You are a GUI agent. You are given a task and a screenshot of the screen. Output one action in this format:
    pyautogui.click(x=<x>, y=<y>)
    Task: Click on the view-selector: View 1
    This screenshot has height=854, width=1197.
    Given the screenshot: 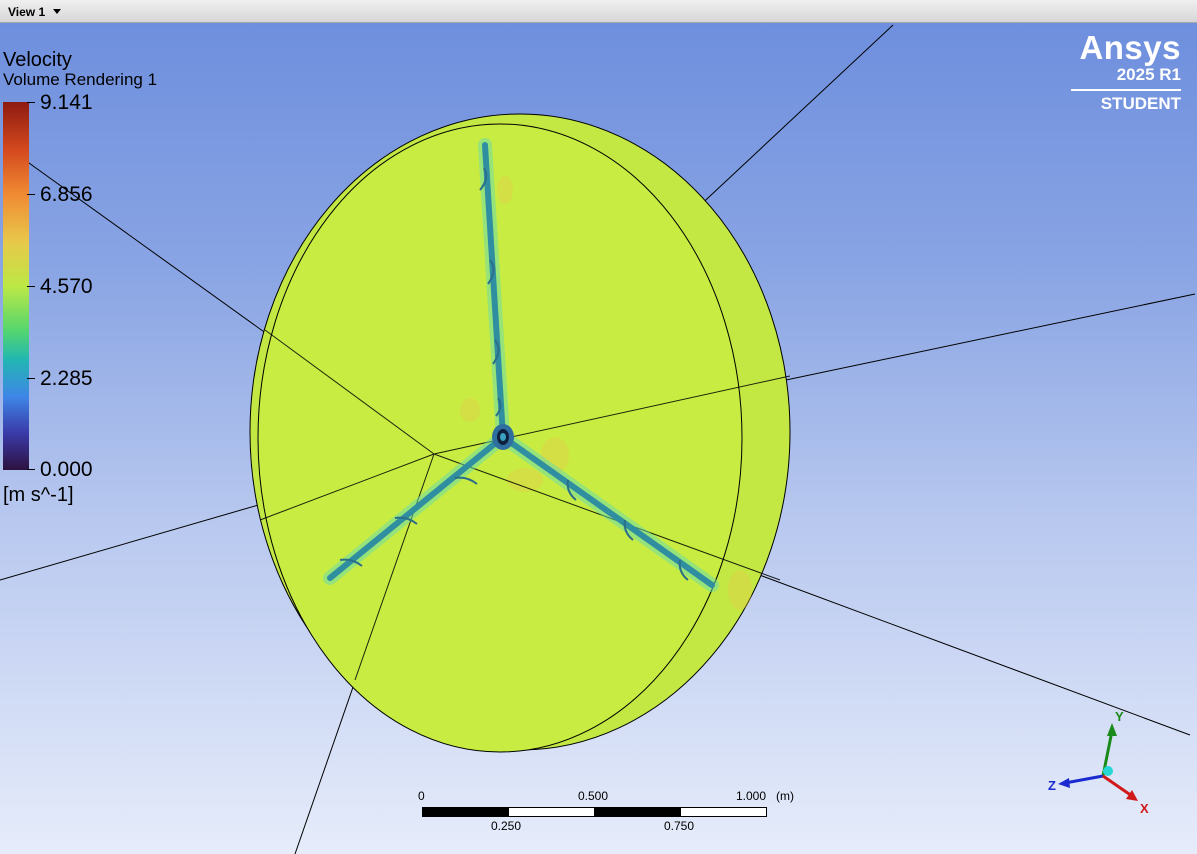 What is the action you would take?
    pyautogui.click(x=34, y=11)
    